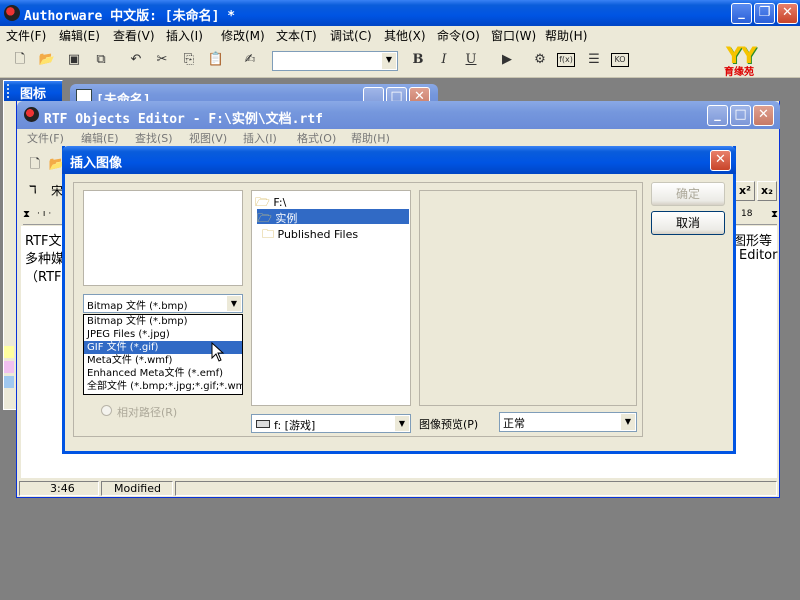 The height and width of the screenshot is (600, 800). Describe the element at coordinates (31, 114) in the screenshot. I see `rtf-app-icon` at that location.